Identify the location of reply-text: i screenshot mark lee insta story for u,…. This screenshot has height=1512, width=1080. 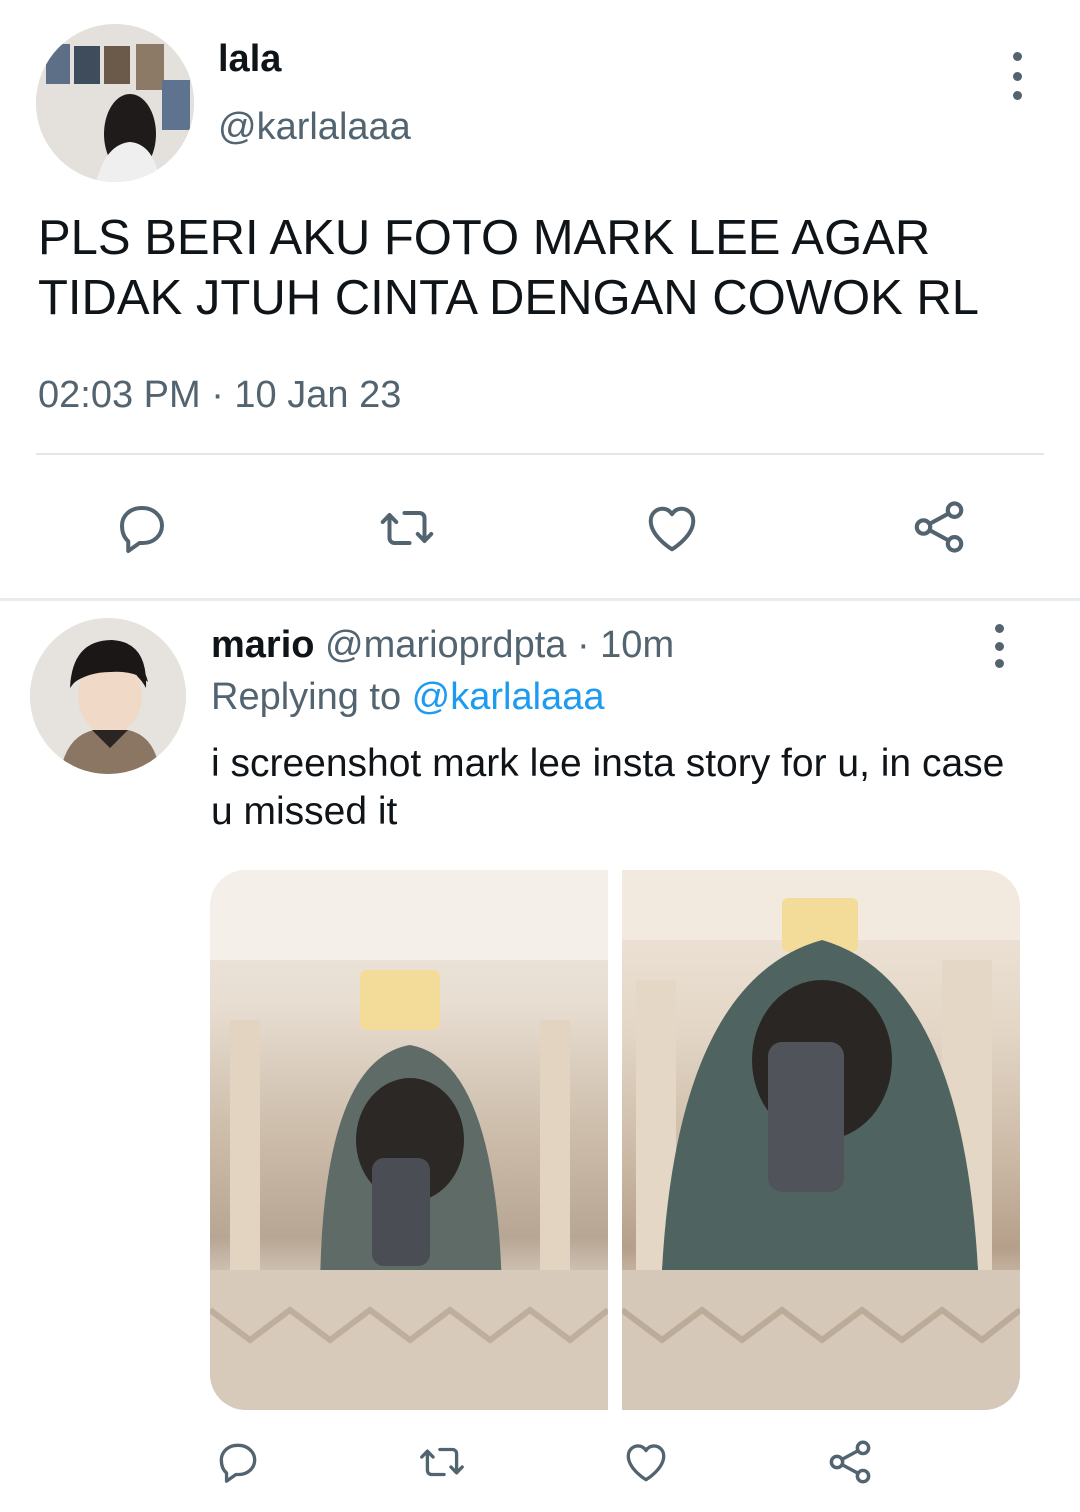
(608, 787).